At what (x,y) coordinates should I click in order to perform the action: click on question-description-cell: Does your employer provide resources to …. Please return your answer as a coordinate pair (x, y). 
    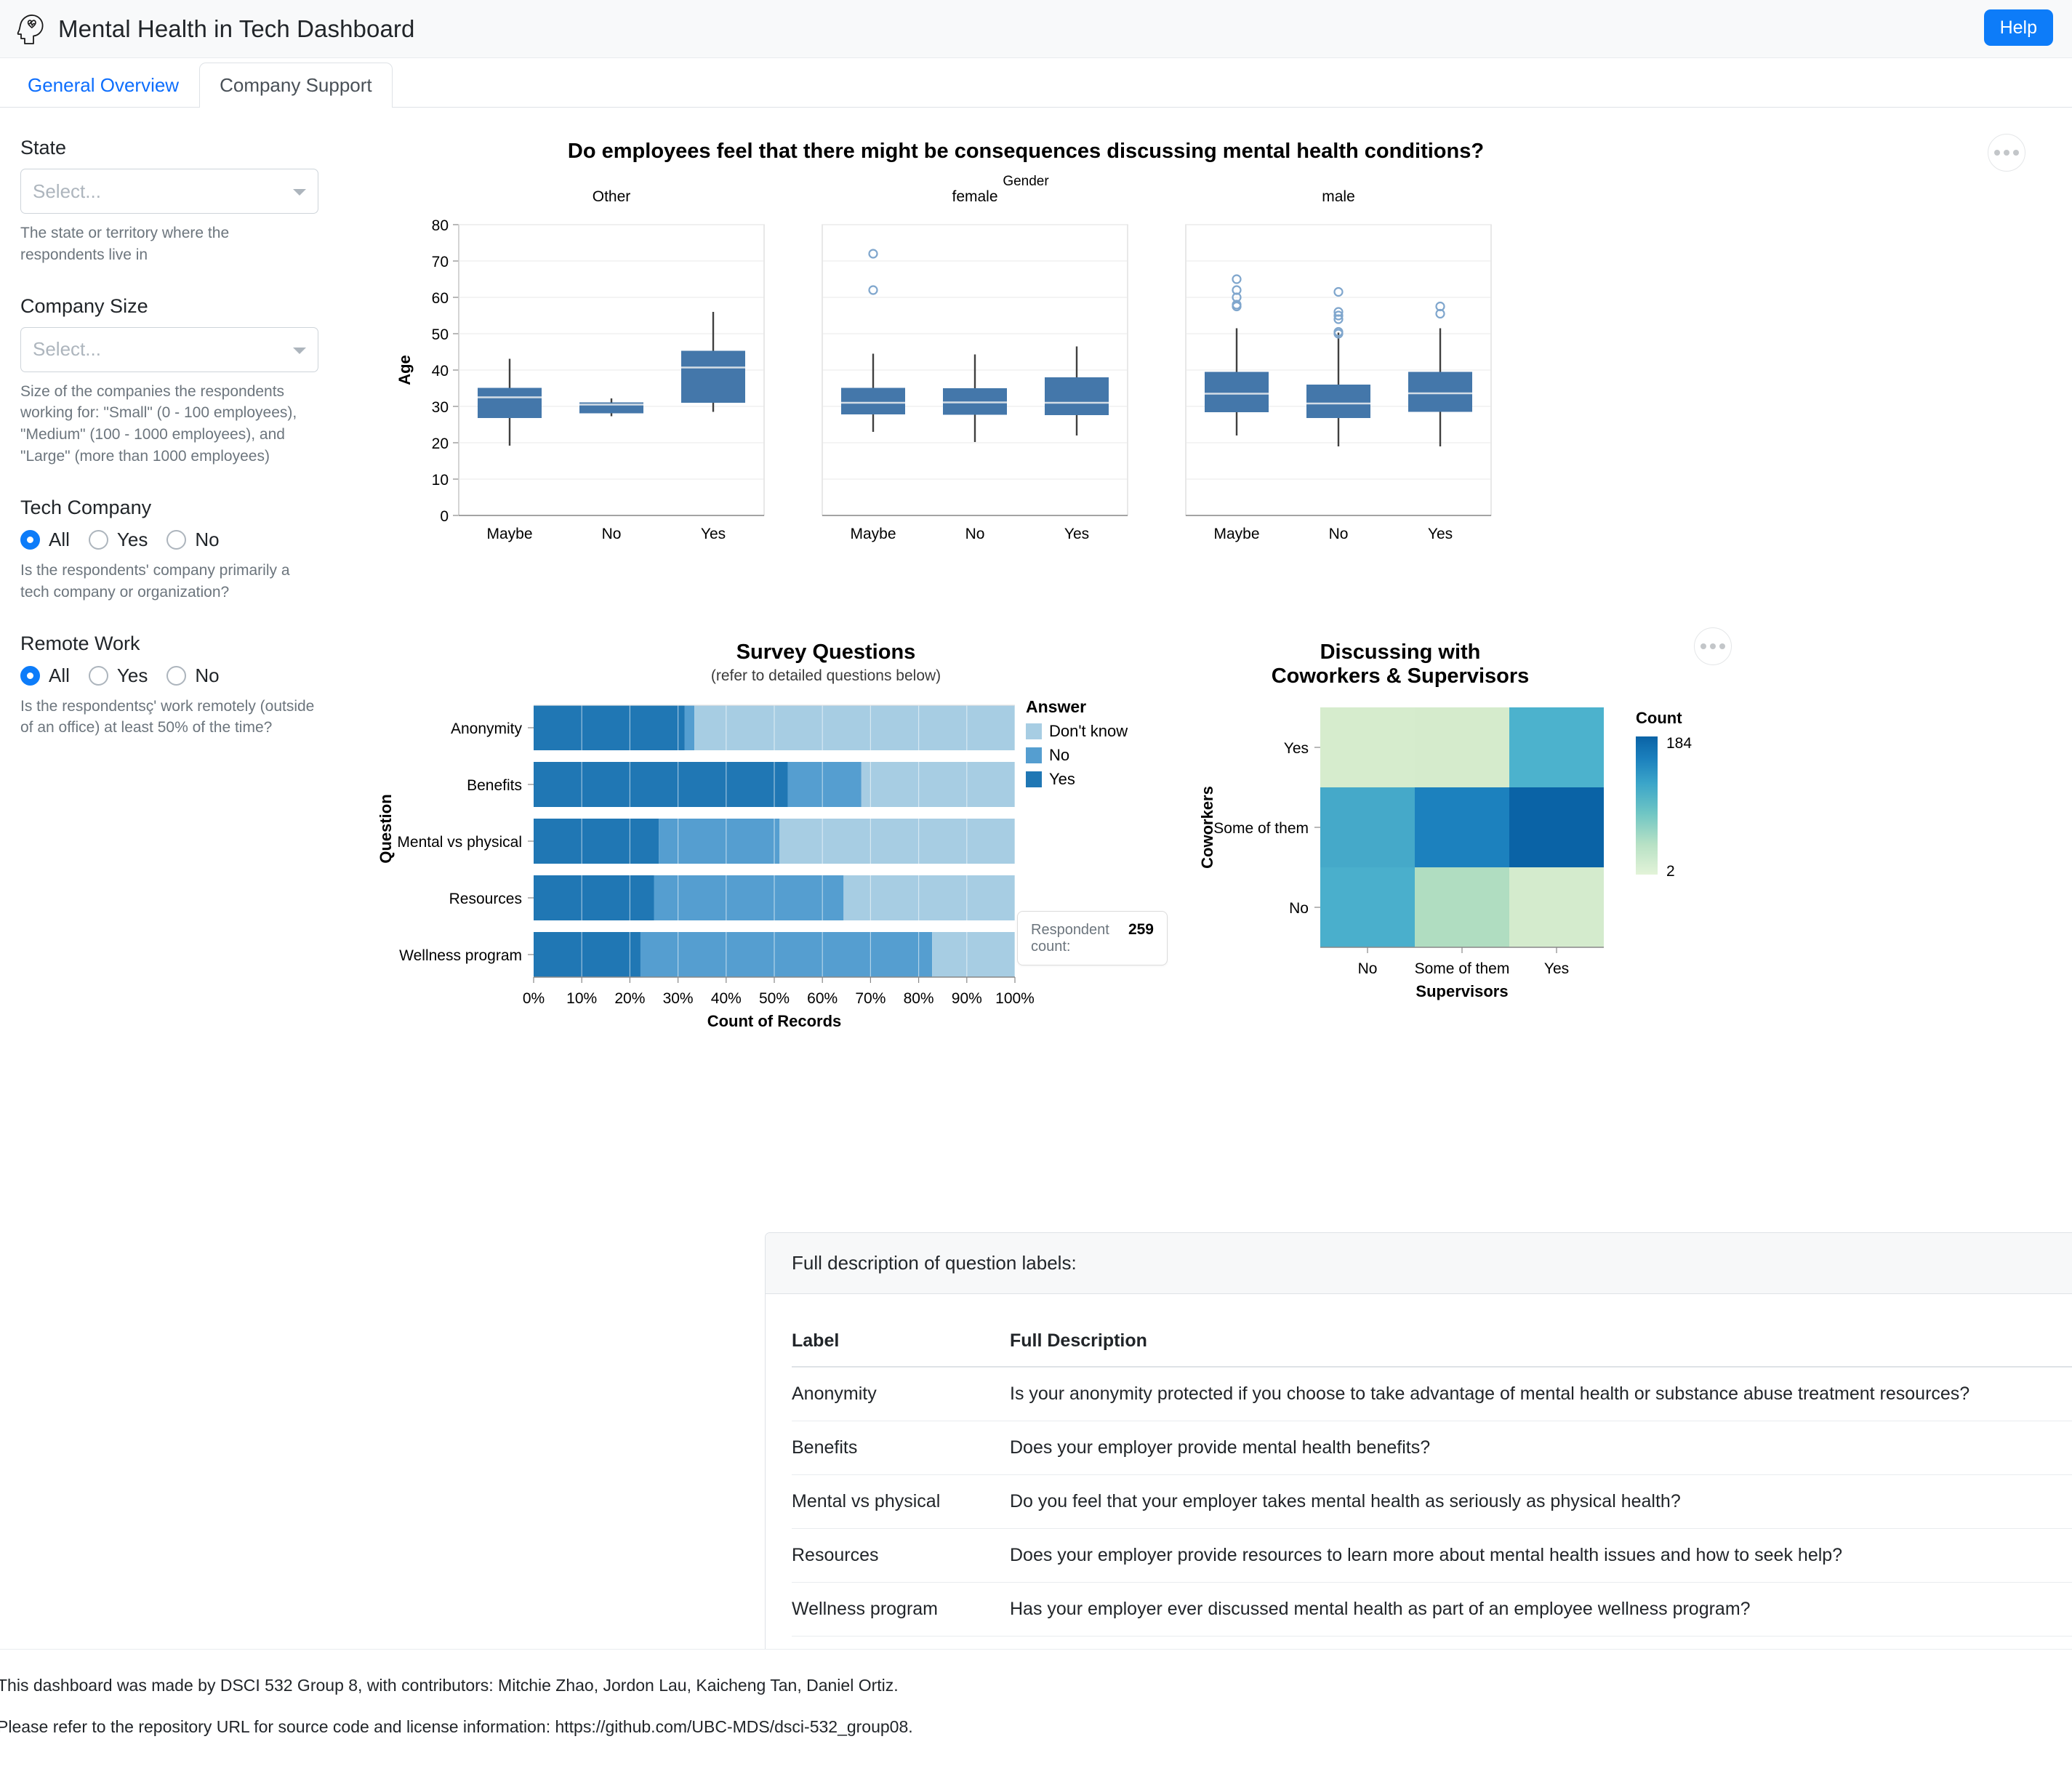
    Looking at the image, I should click on (1541, 1555).